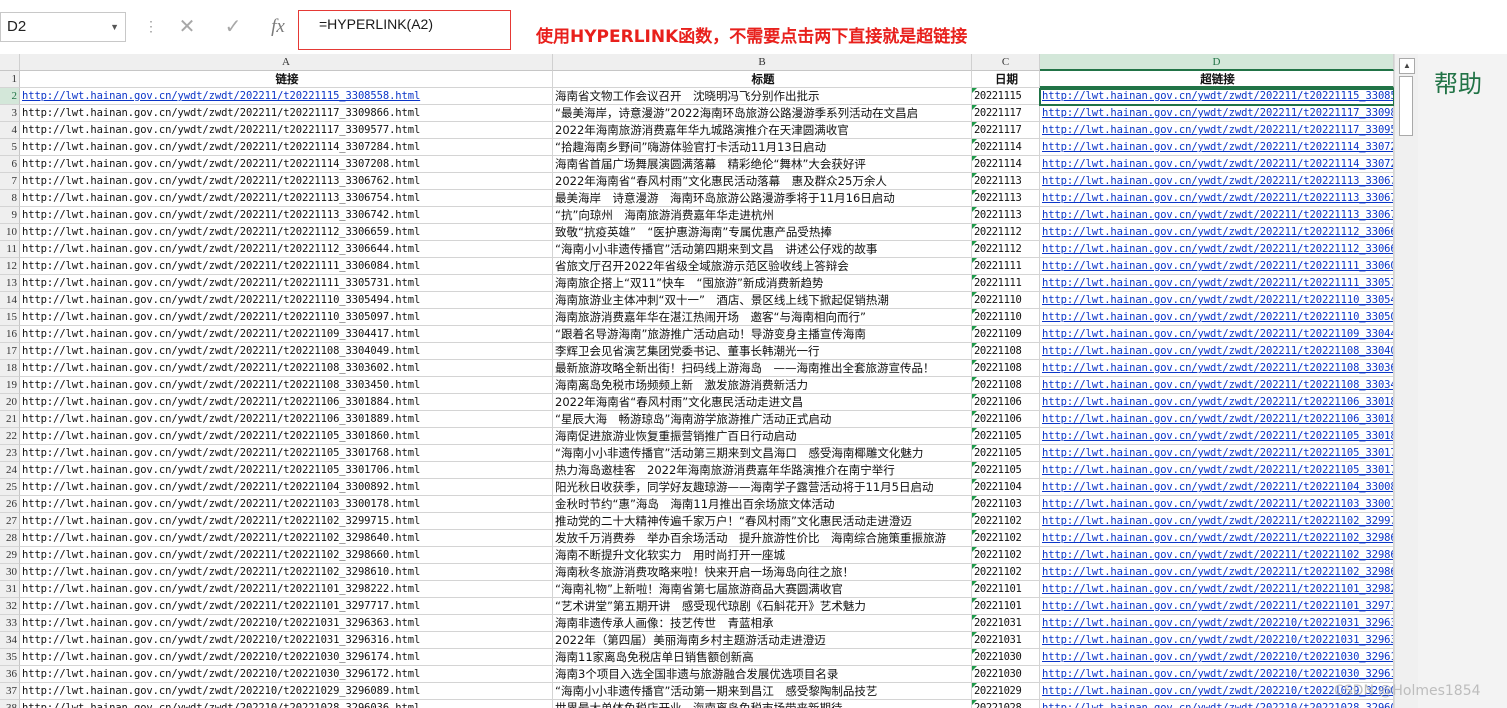 This screenshot has height=708, width=1507. I want to click on row-header: 38, so click(10, 704).